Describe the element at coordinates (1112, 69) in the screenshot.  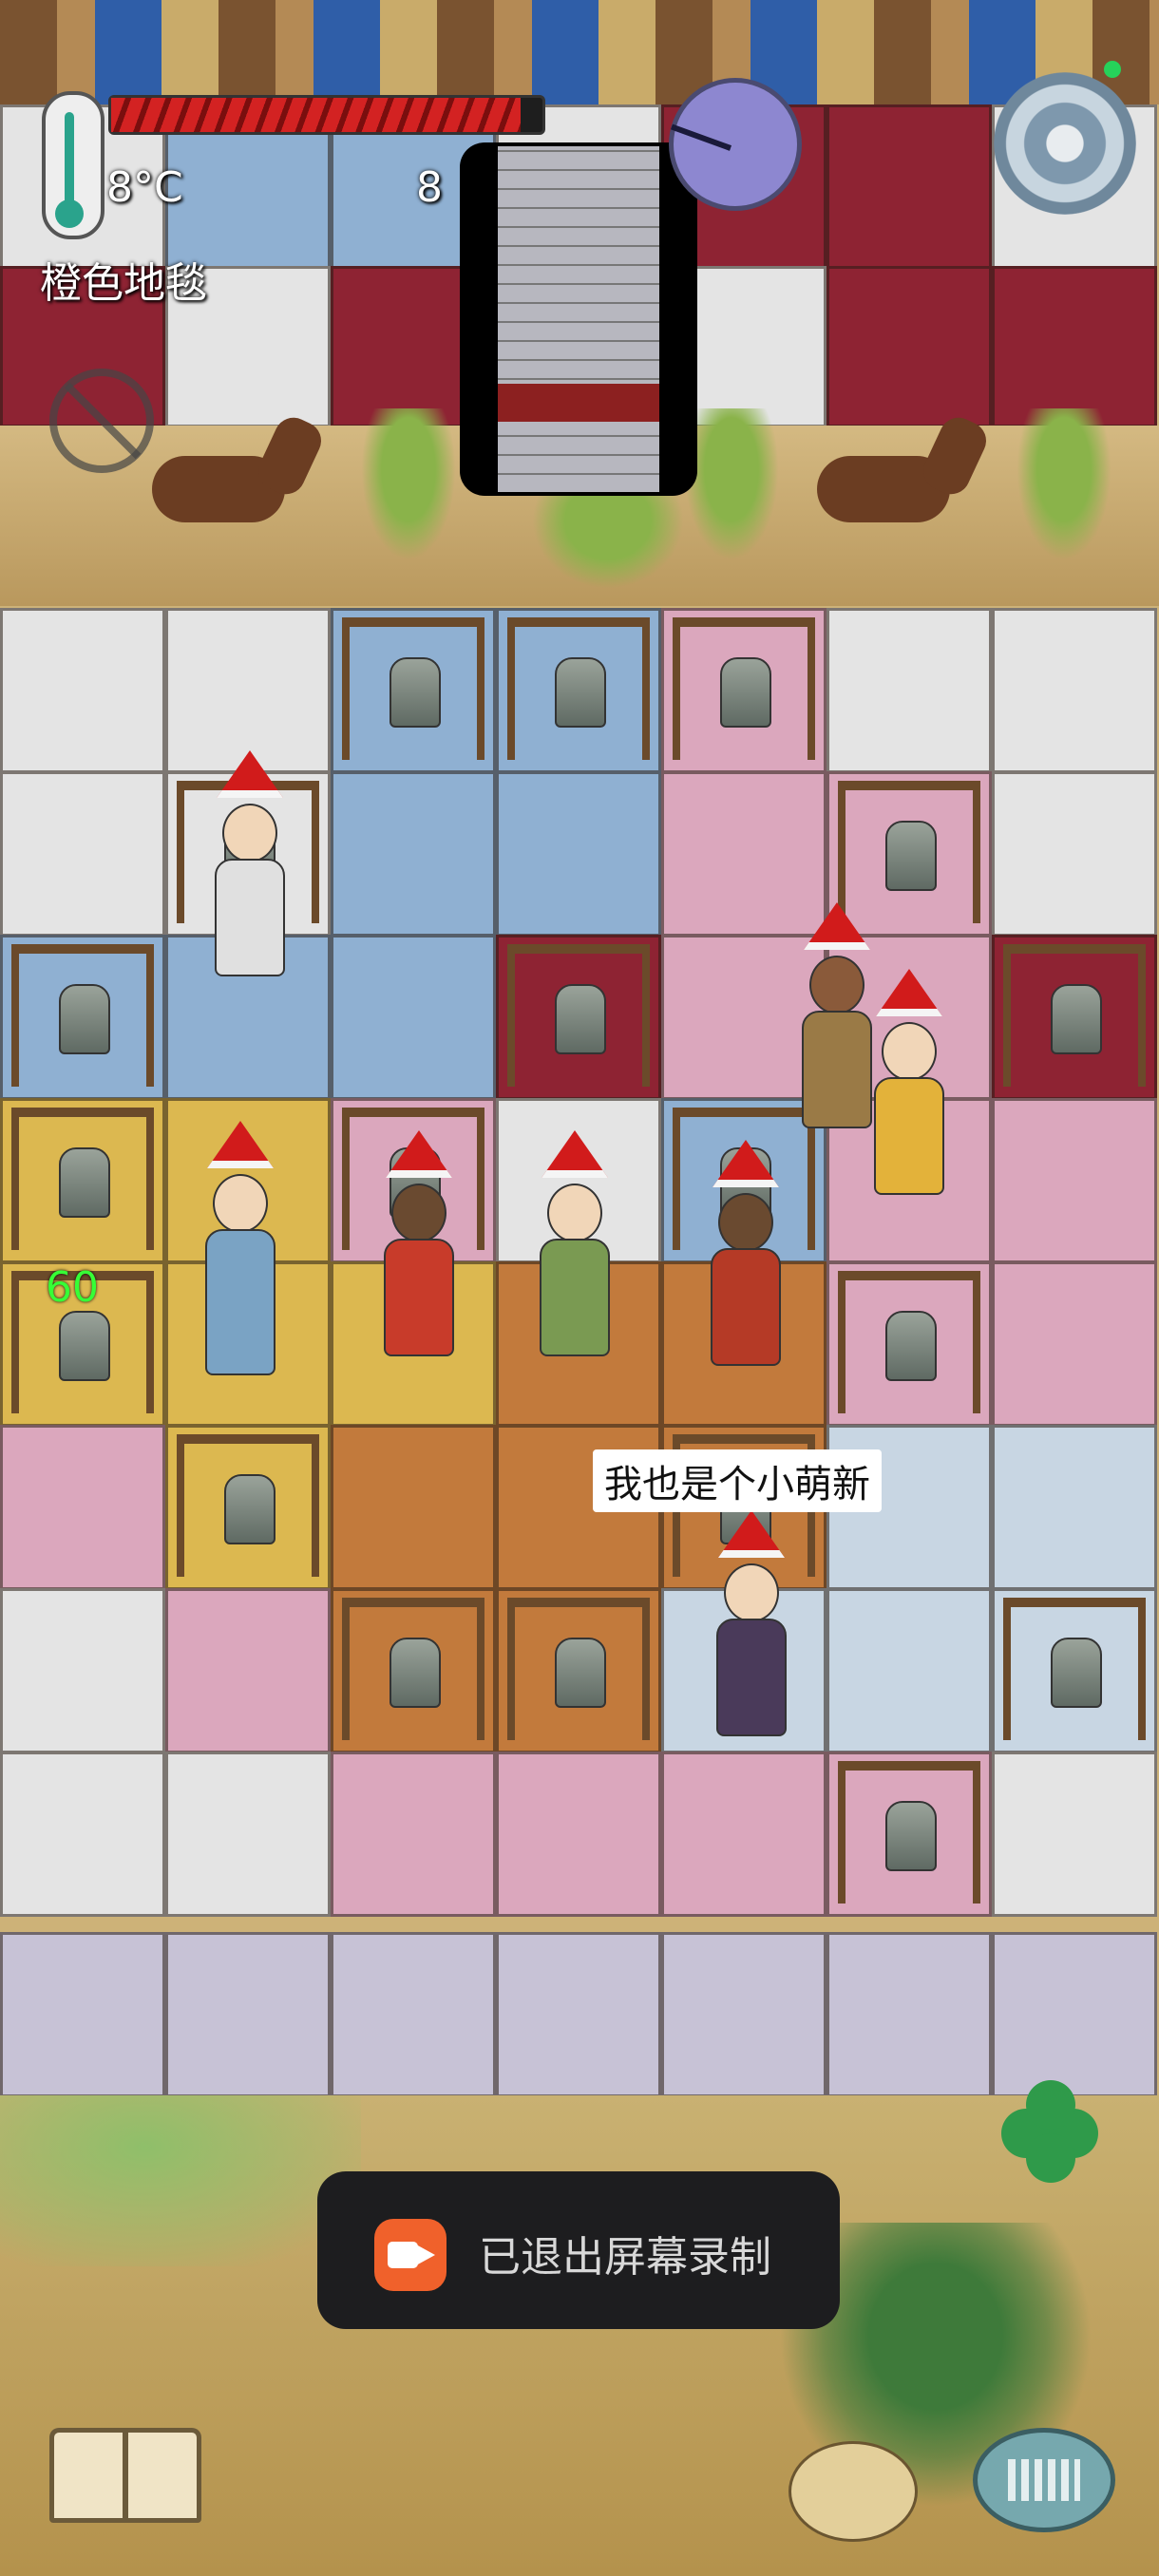
I see `notification-dot` at that location.